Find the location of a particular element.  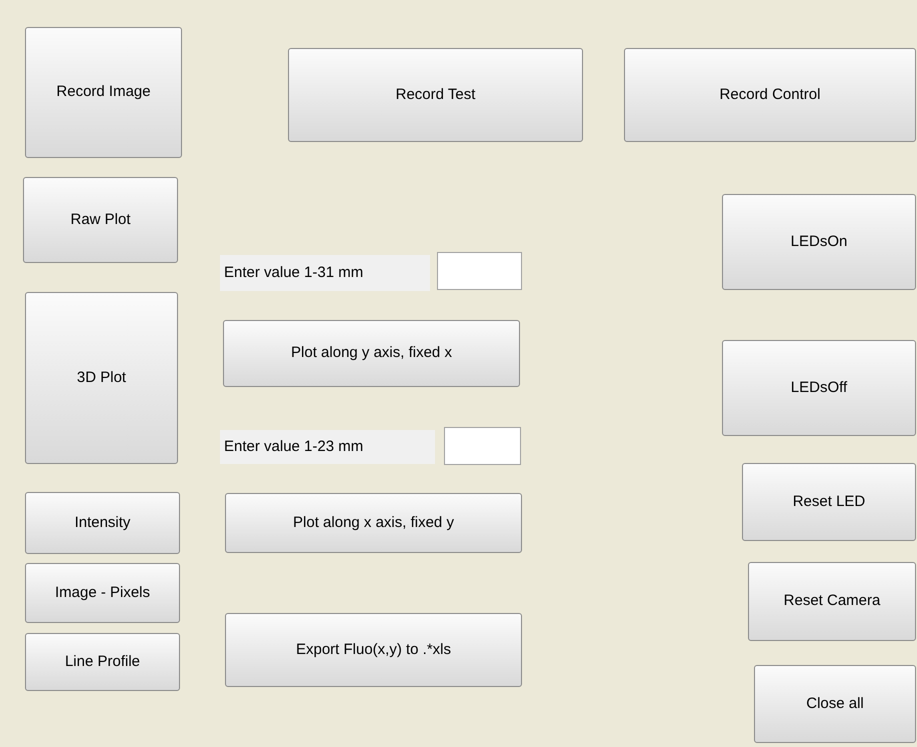

button: Close all is located at coordinates (835, 704).